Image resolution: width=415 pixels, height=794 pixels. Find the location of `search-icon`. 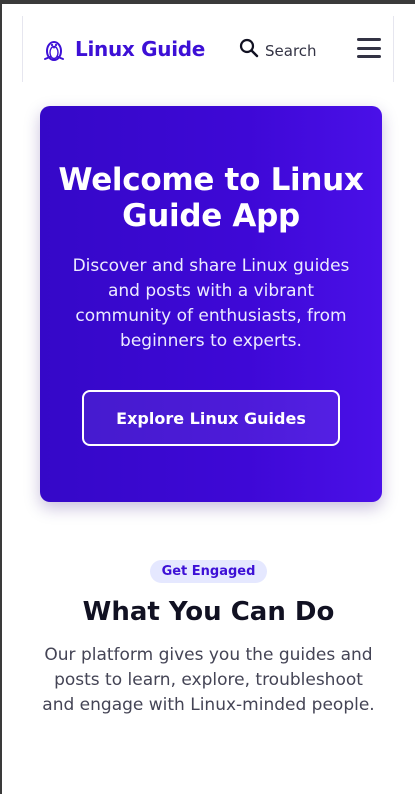

search-icon is located at coordinates (249, 50).